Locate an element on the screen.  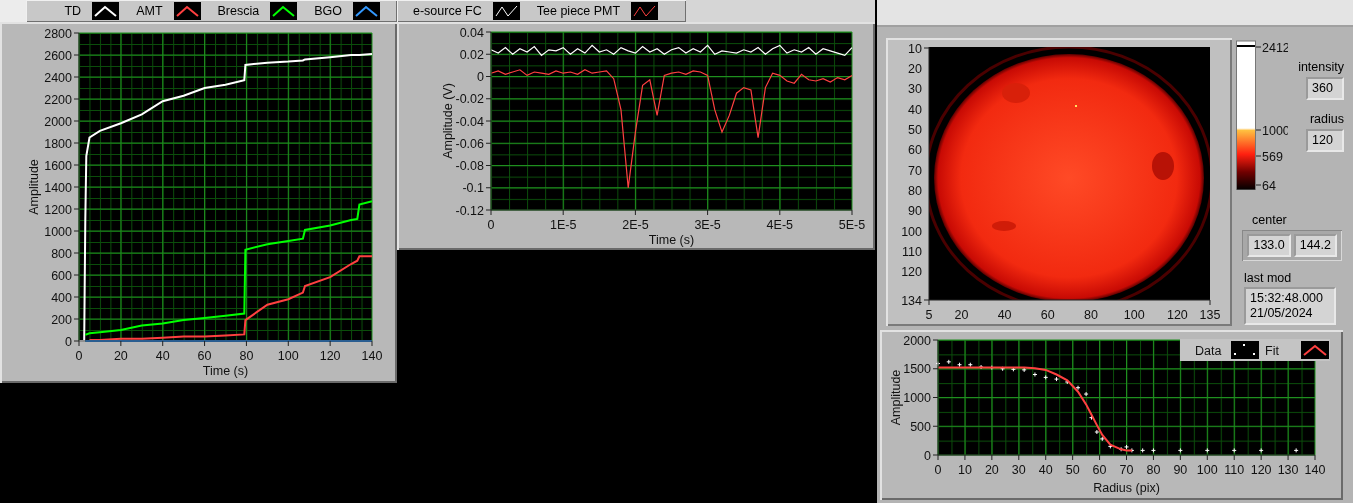
legend-label: Fit is located at coordinates (1272, 351).